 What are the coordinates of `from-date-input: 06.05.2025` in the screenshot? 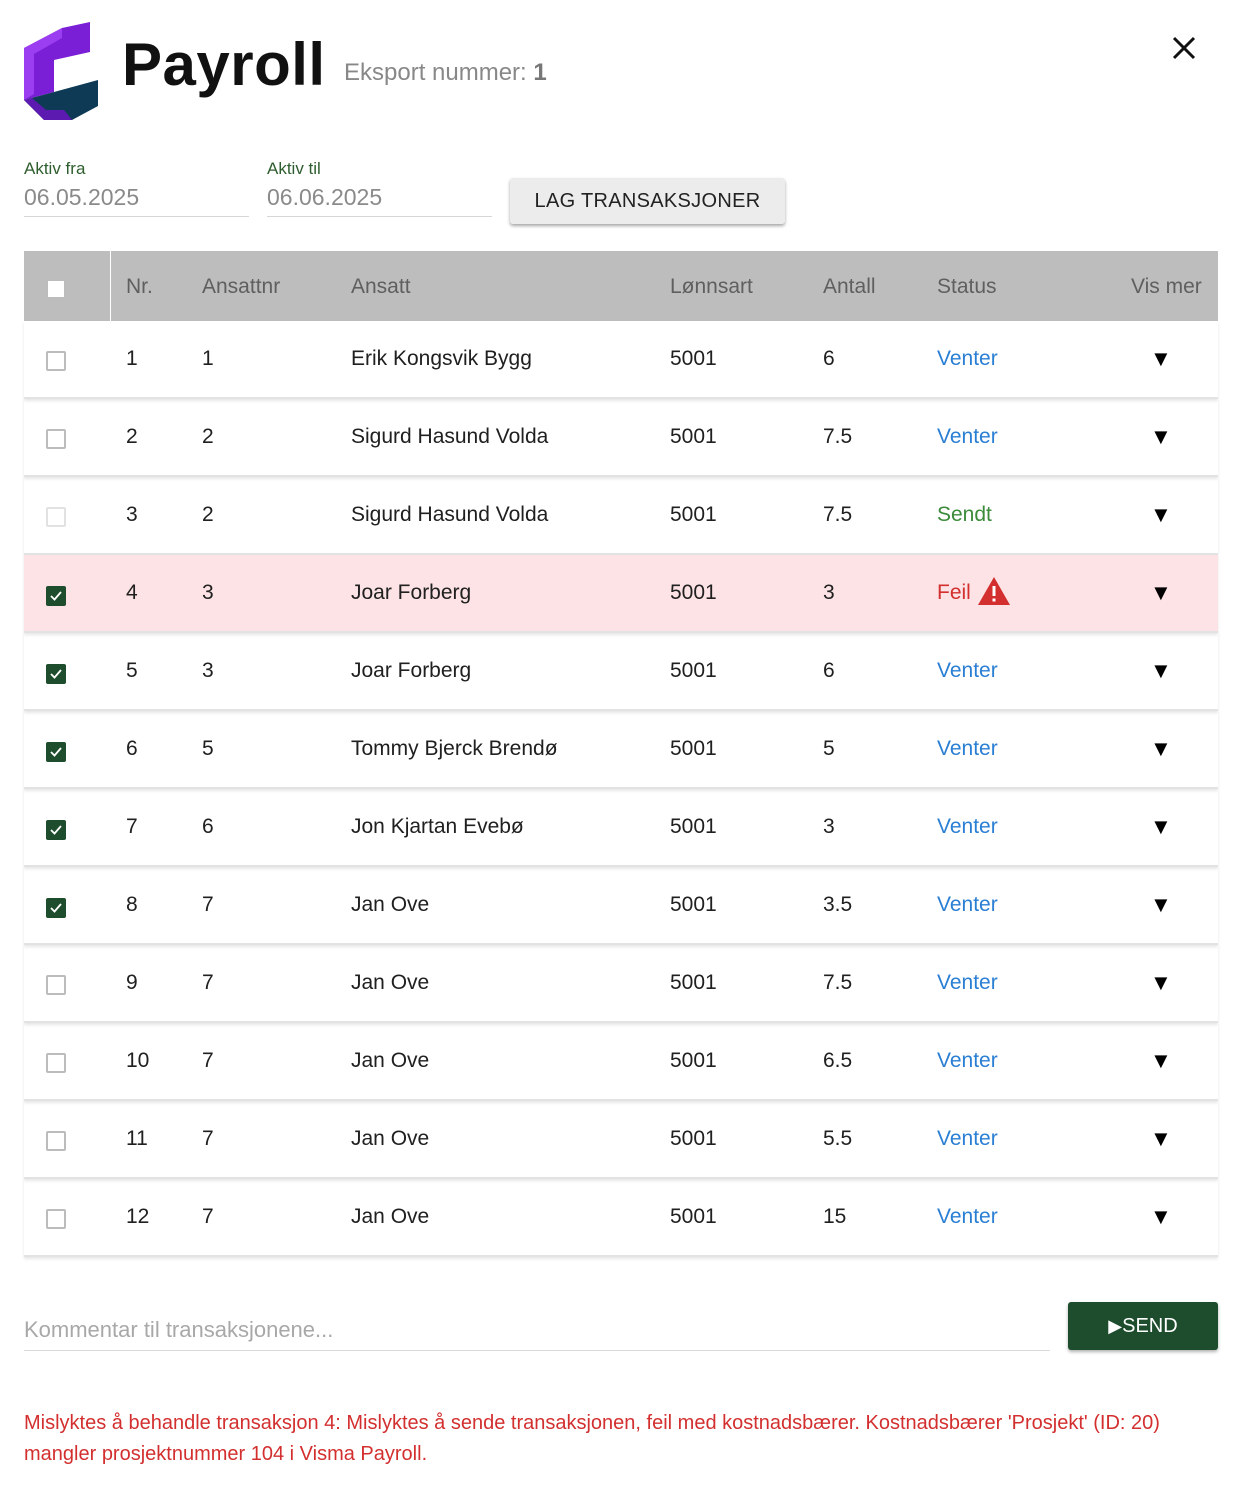 It's located at (136, 198).